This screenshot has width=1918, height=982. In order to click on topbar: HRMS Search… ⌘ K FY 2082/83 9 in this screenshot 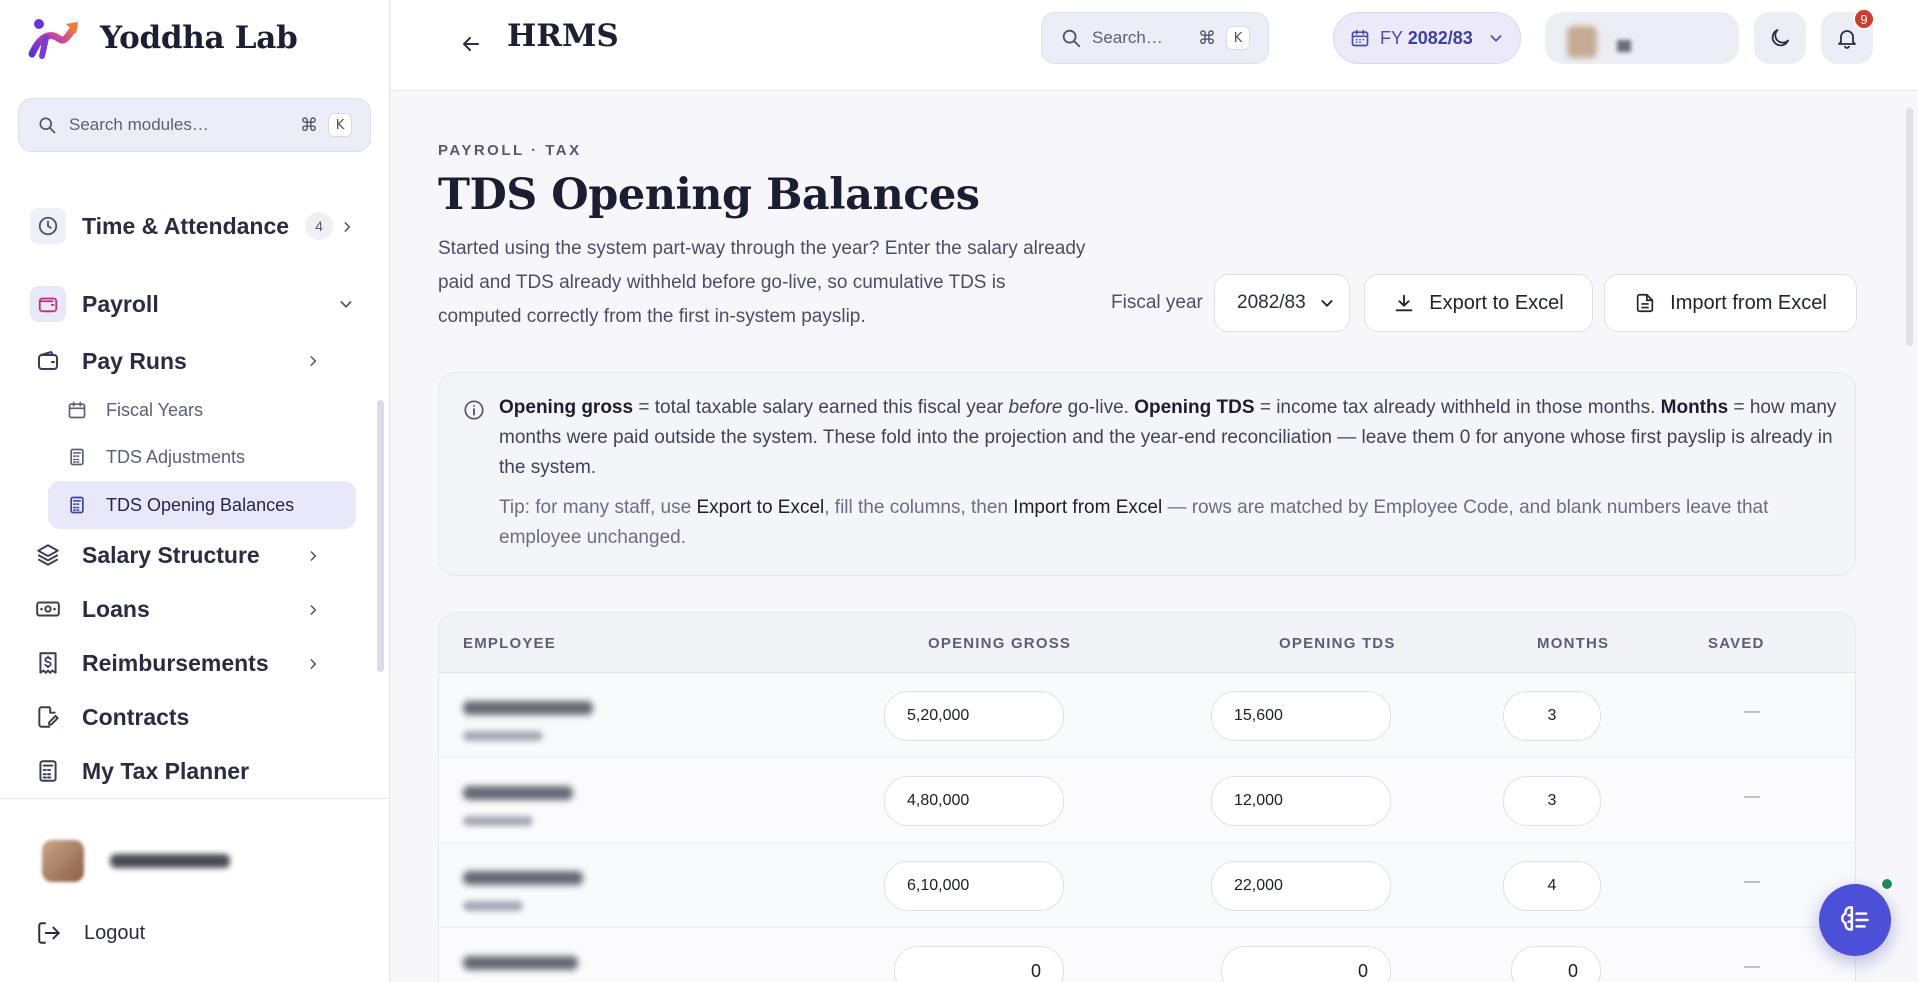, I will do `click(1154, 45)`.